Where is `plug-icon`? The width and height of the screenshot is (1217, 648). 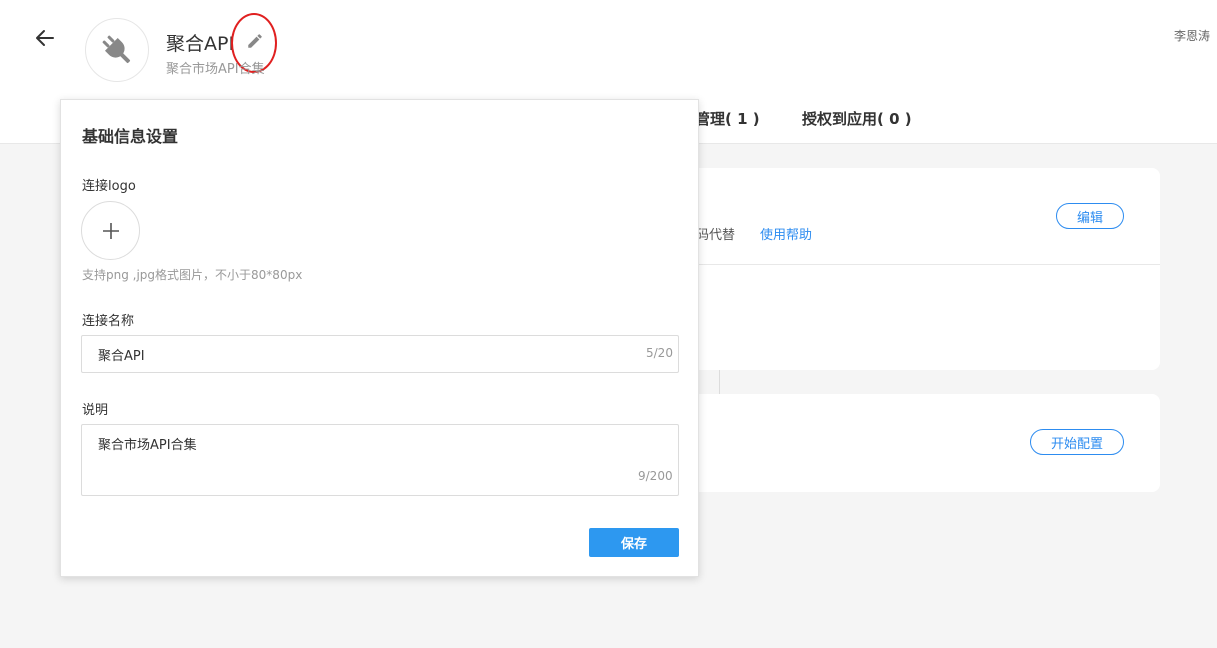
plug-icon is located at coordinates (116, 49).